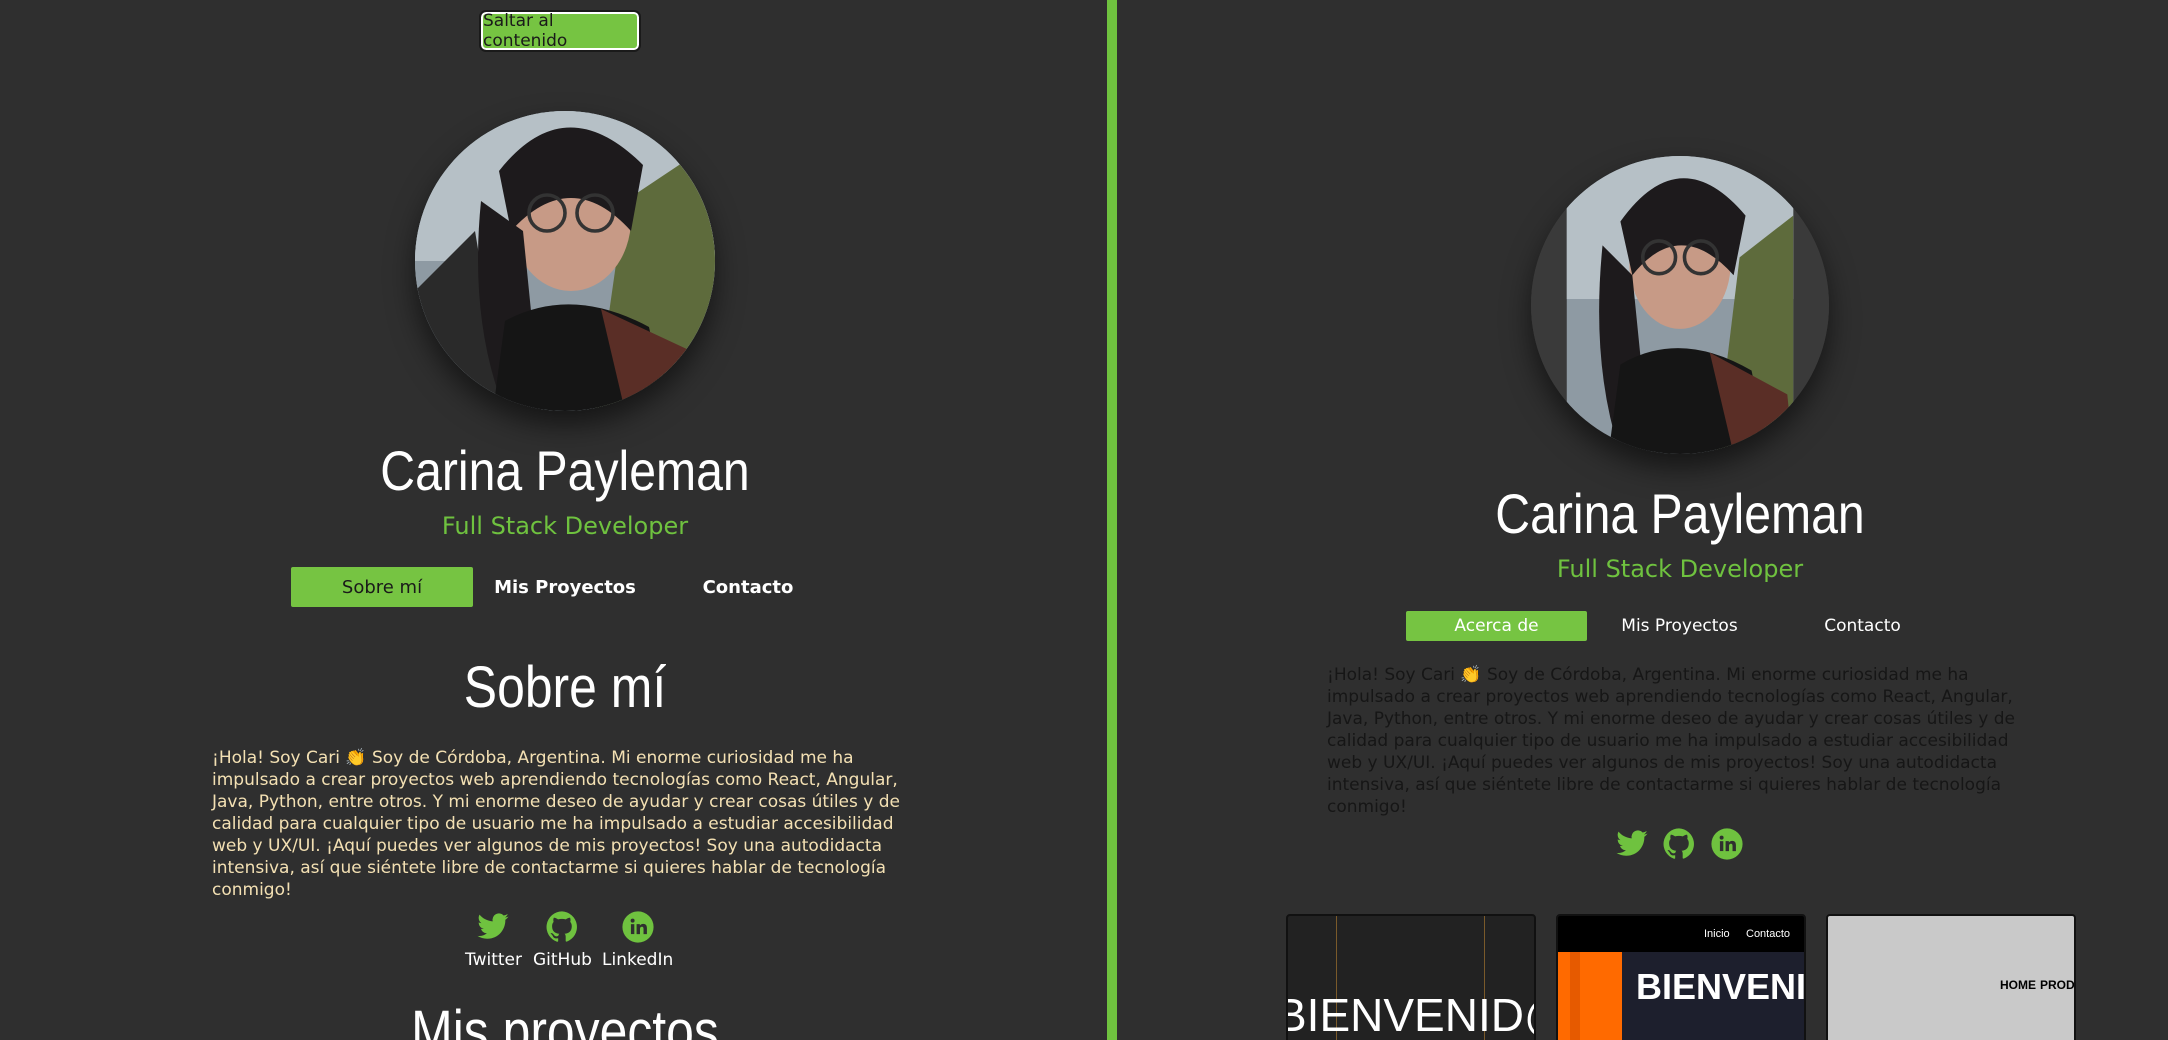  What do you see at coordinates (2018, 985) in the screenshot?
I see `project-nav-item: HOME` at bounding box center [2018, 985].